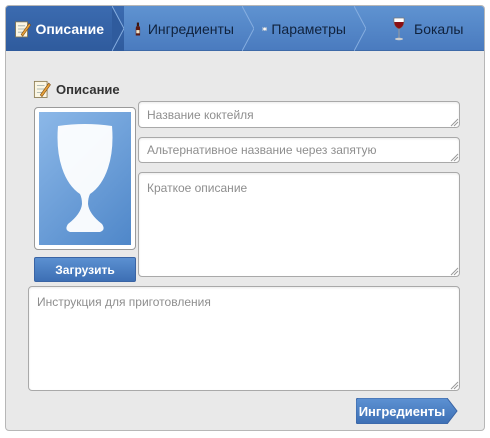  I want to click on tab-description: Описание, so click(65, 28).